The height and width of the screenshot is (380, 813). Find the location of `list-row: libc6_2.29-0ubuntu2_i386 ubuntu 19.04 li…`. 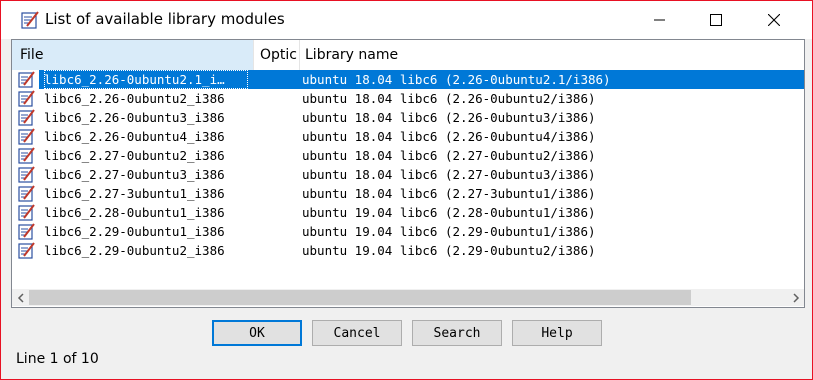

list-row: libc6_2.29-0ubuntu2_i386 ubuntu 19.04 li… is located at coordinates (408, 250).